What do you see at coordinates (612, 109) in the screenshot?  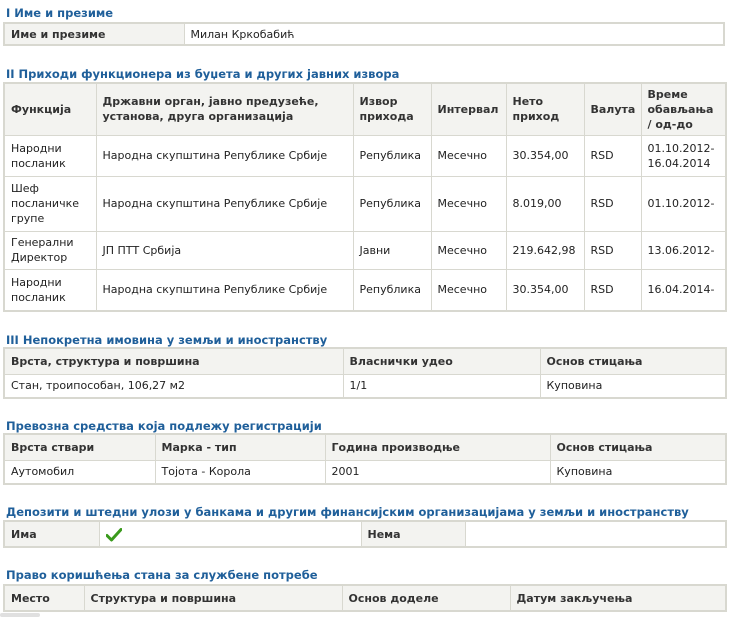 I see `income-header-currency: Валута` at bounding box center [612, 109].